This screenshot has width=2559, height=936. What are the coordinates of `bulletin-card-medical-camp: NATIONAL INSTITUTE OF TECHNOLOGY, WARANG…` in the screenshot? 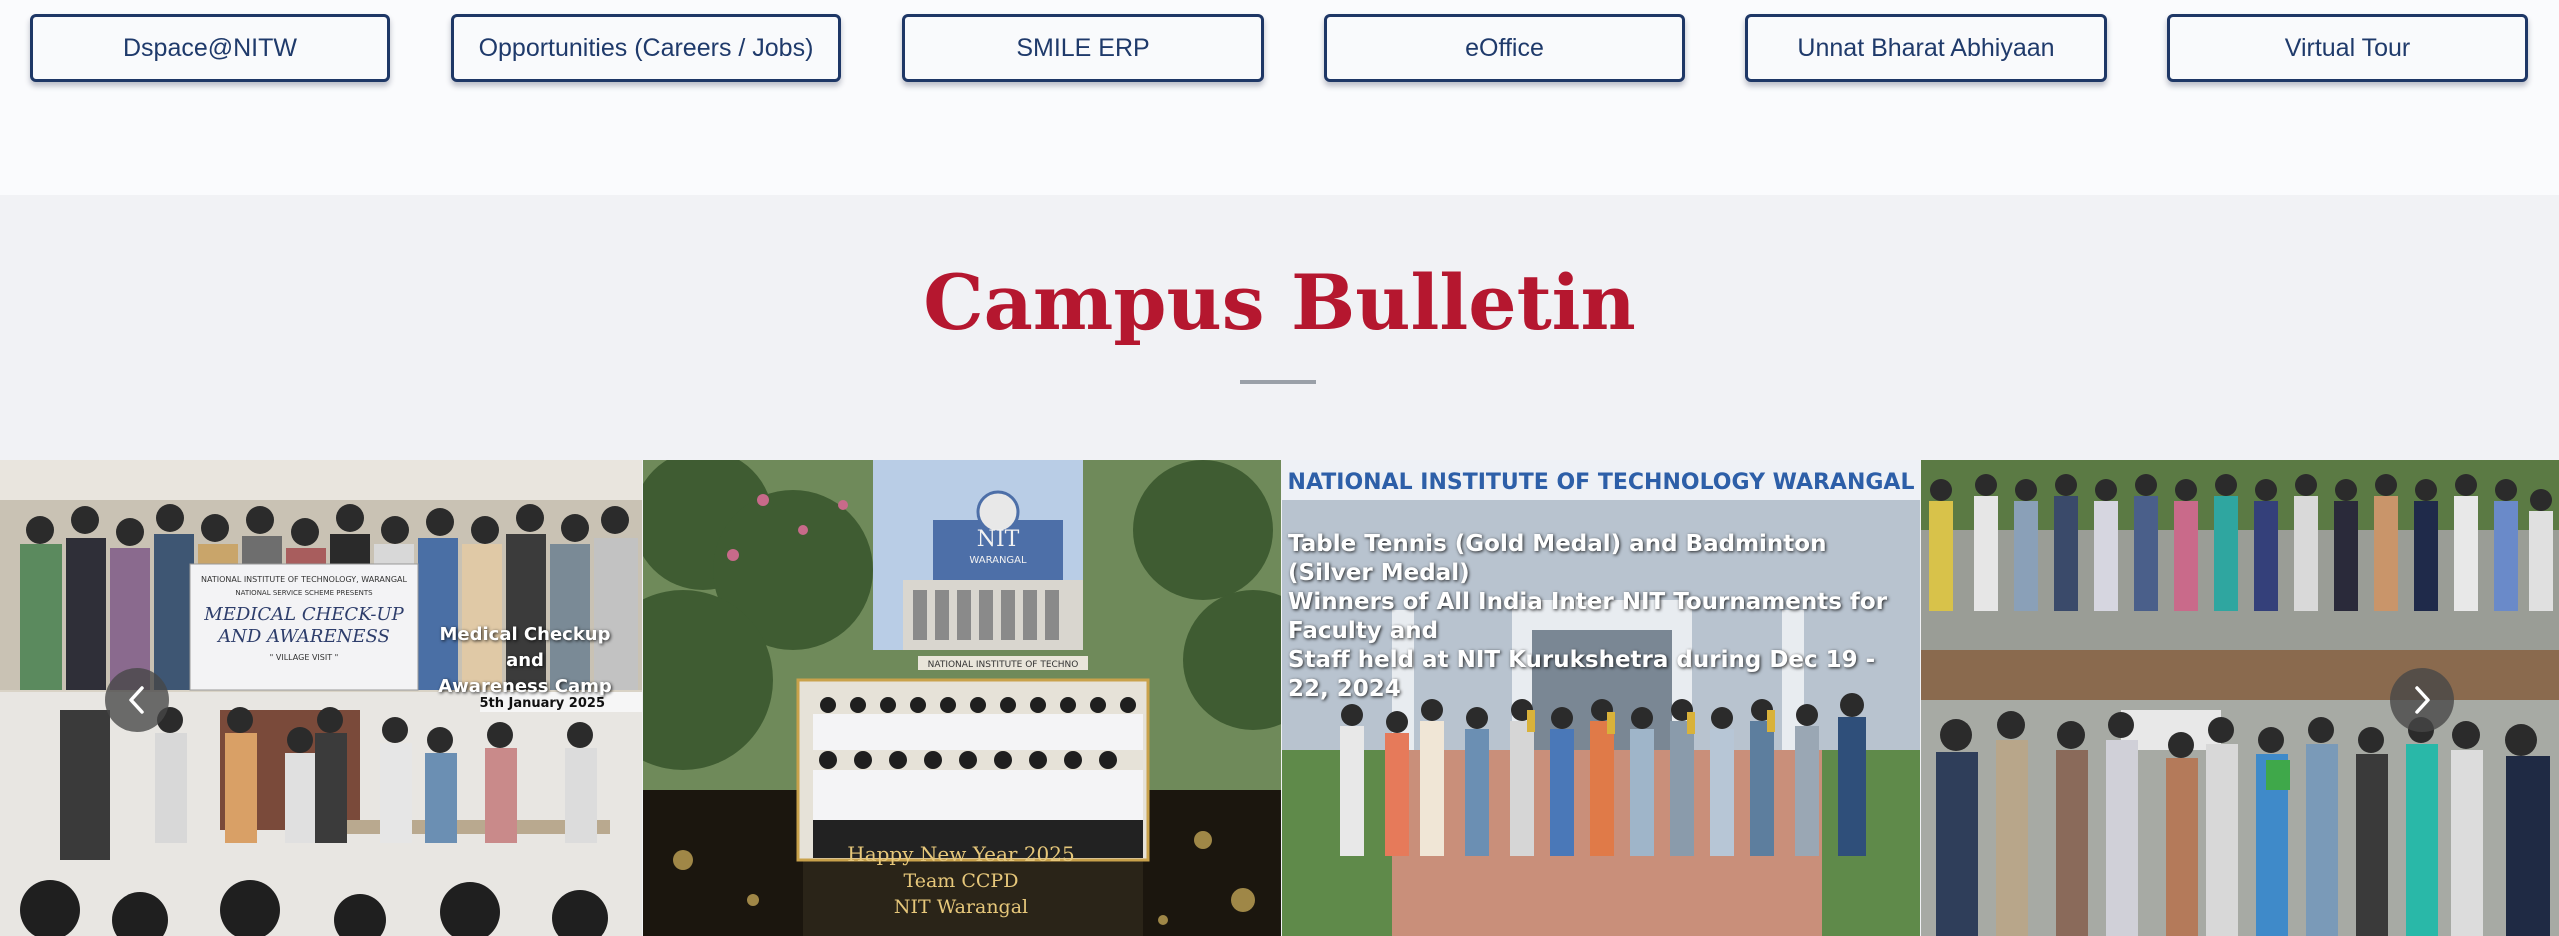 It's located at (321, 698).